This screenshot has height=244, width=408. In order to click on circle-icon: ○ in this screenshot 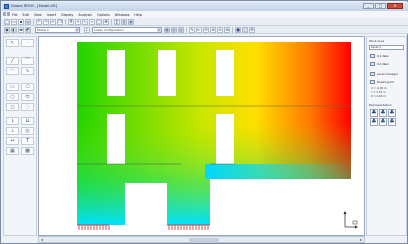, I will do `click(12, 97)`.